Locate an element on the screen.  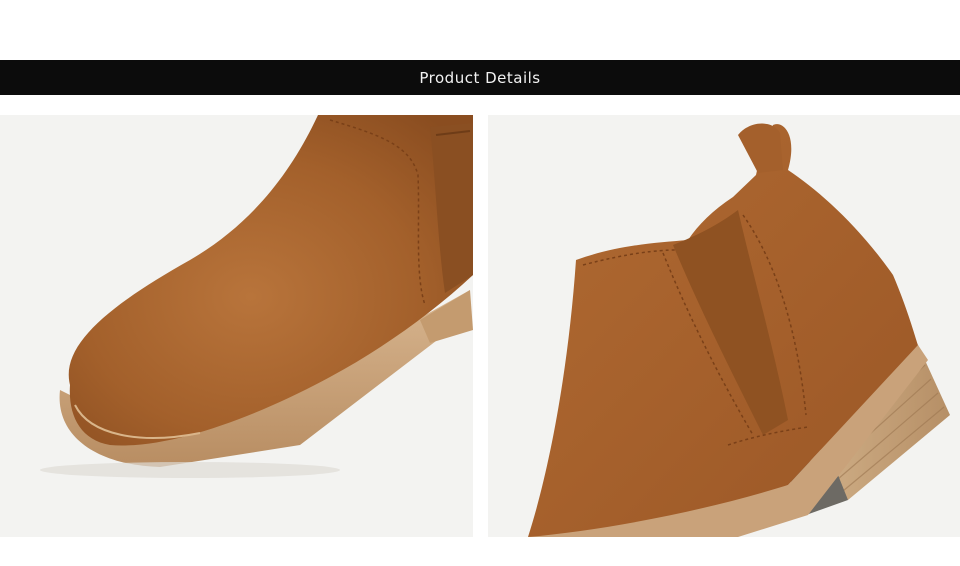
section-header-banner: Product Details is located at coordinates (480, 77).